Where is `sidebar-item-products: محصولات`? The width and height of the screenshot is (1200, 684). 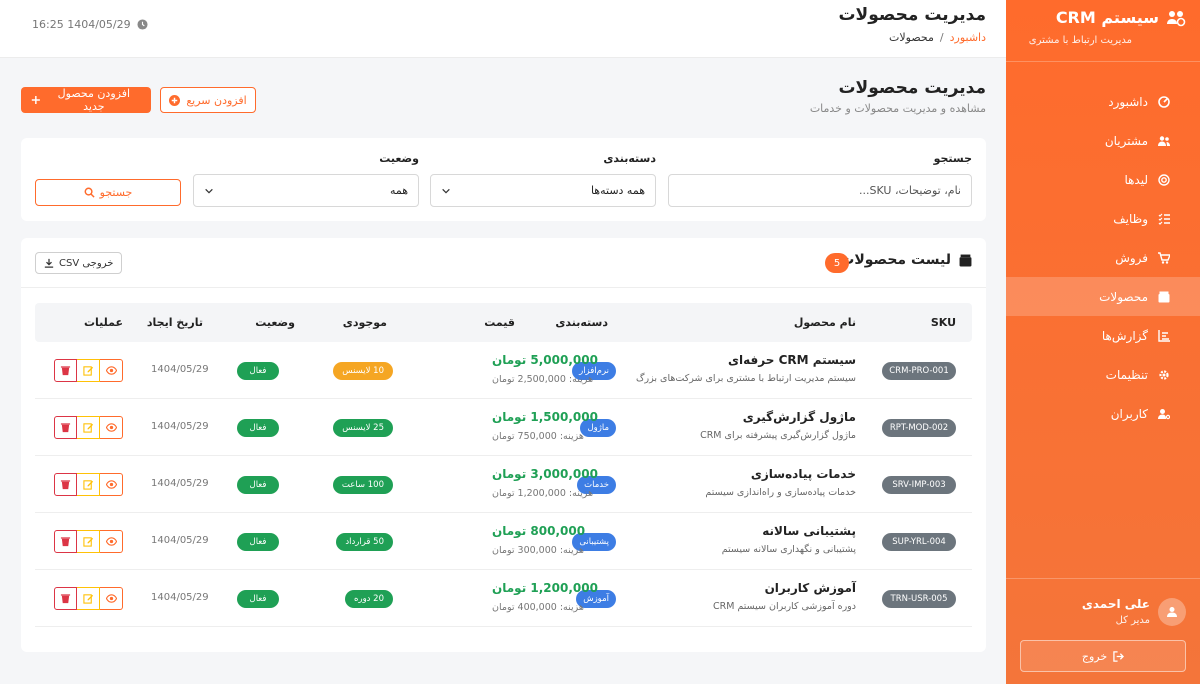
sidebar-item-products: محصولات is located at coordinates (1103, 296).